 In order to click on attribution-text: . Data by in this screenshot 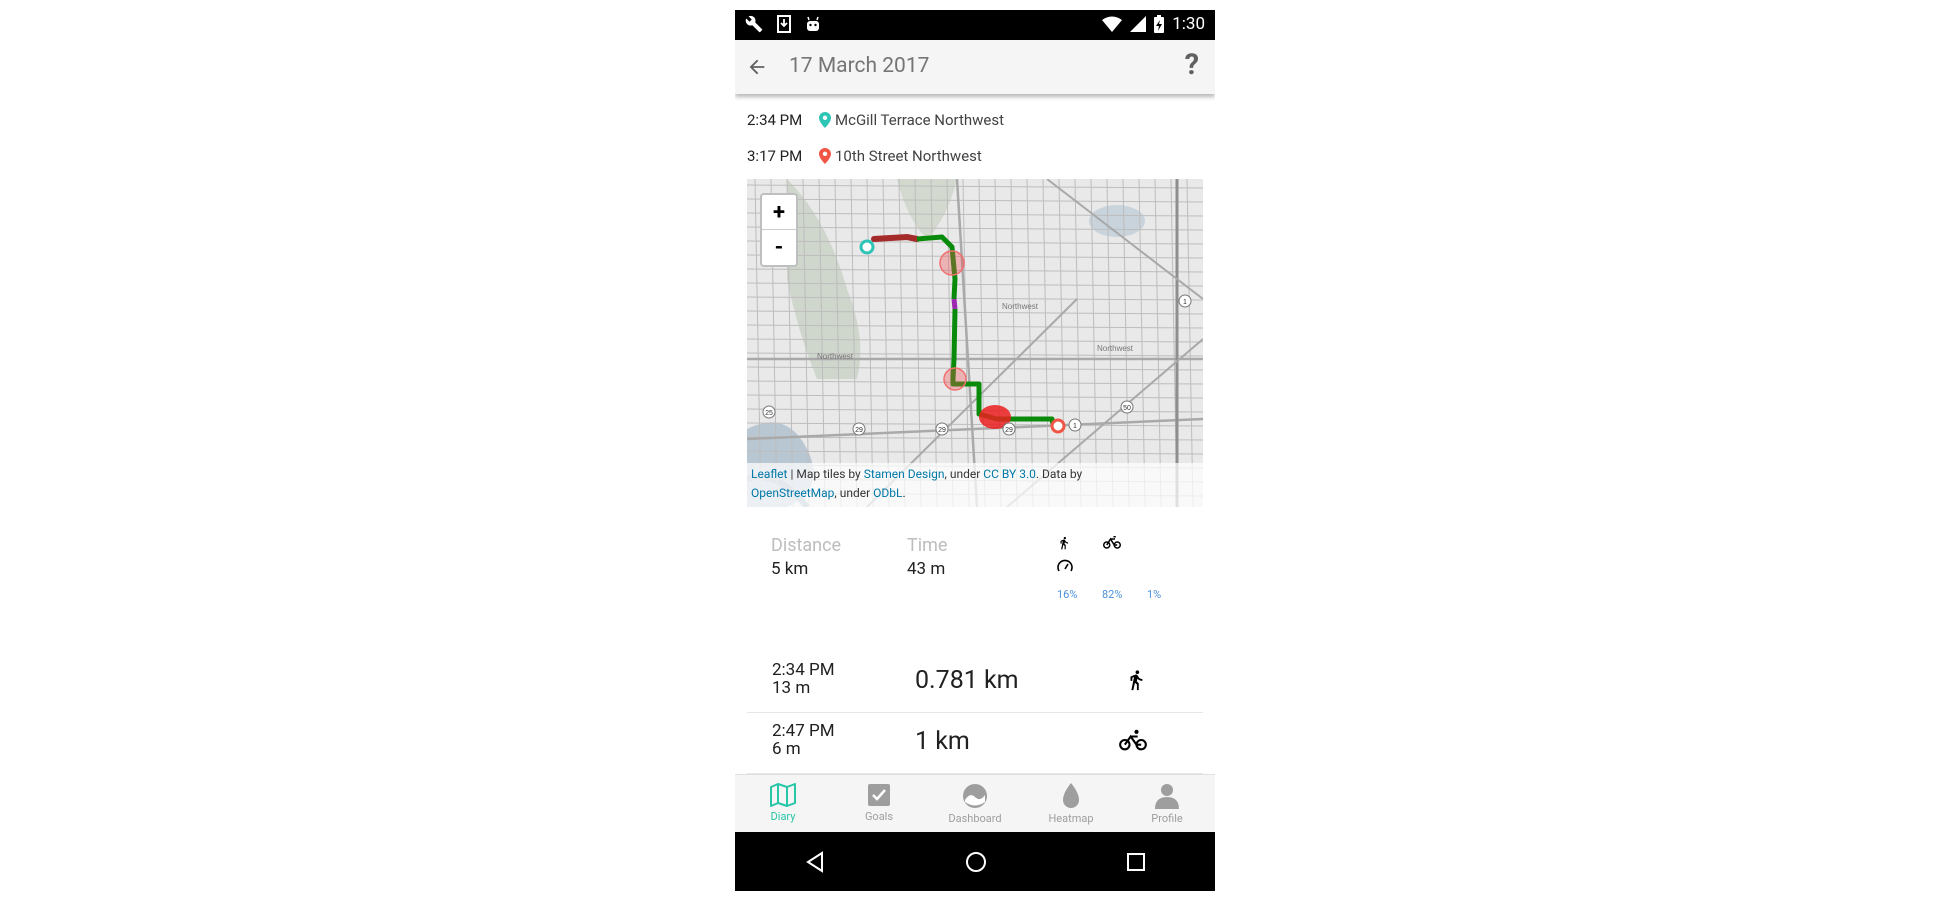, I will do `click(1059, 474)`.